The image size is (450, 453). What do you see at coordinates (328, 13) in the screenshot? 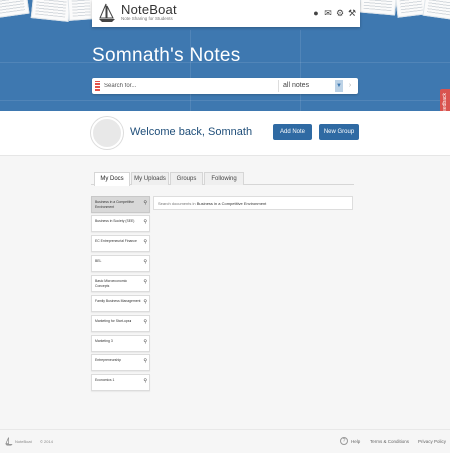
I see `inbox-icon: ✉` at bounding box center [328, 13].